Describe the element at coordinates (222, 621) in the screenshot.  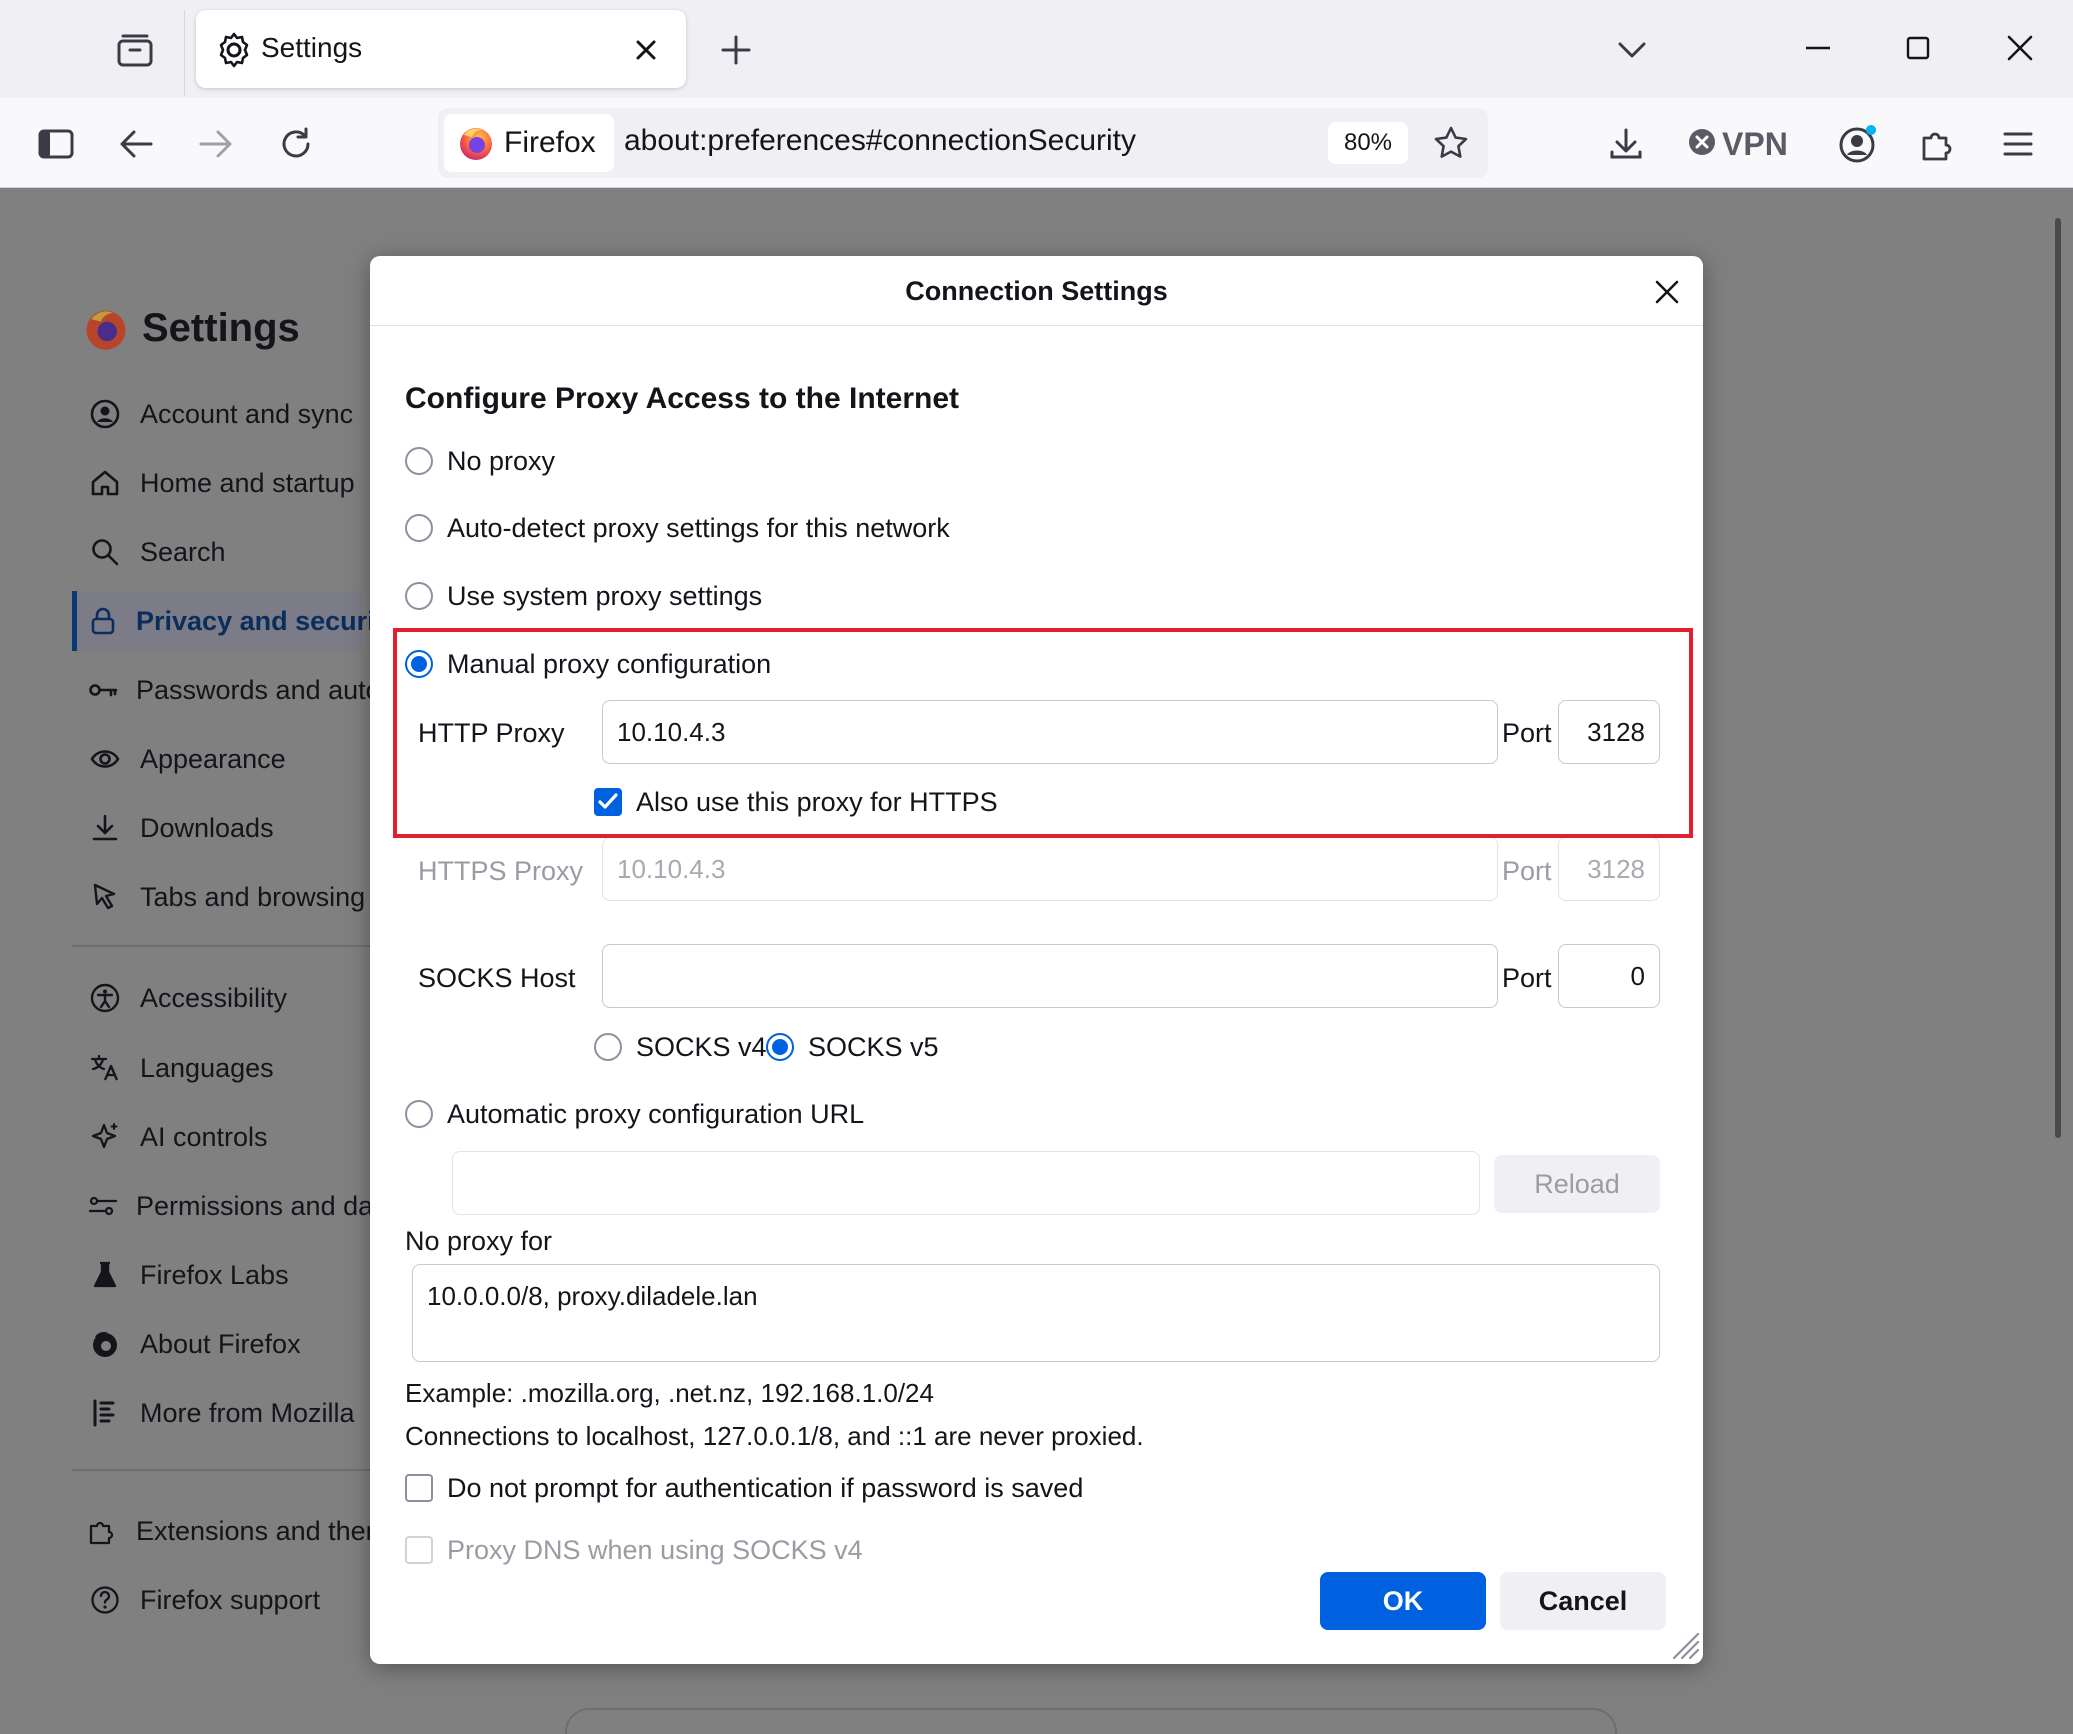
I see `sidebar-item-privacy-and-security: Privacy and security` at that location.